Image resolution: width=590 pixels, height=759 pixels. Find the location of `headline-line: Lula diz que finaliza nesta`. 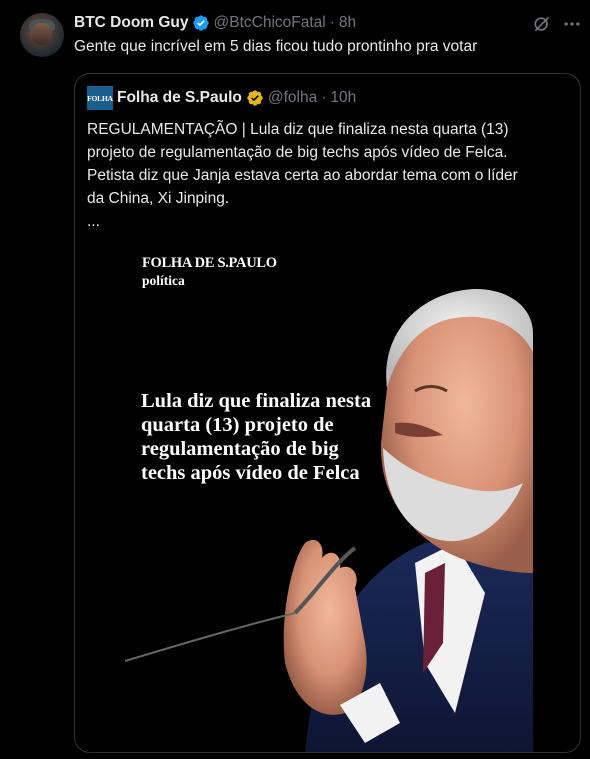

headline-line: Lula diz que finaliza nesta is located at coordinates (256, 401).